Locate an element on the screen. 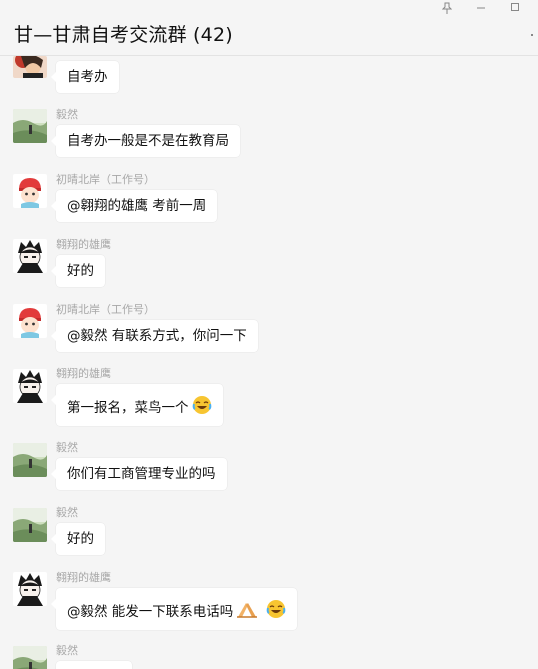 The image size is (538, 669). red-flower-avatar is located at coordinates (30, 67).